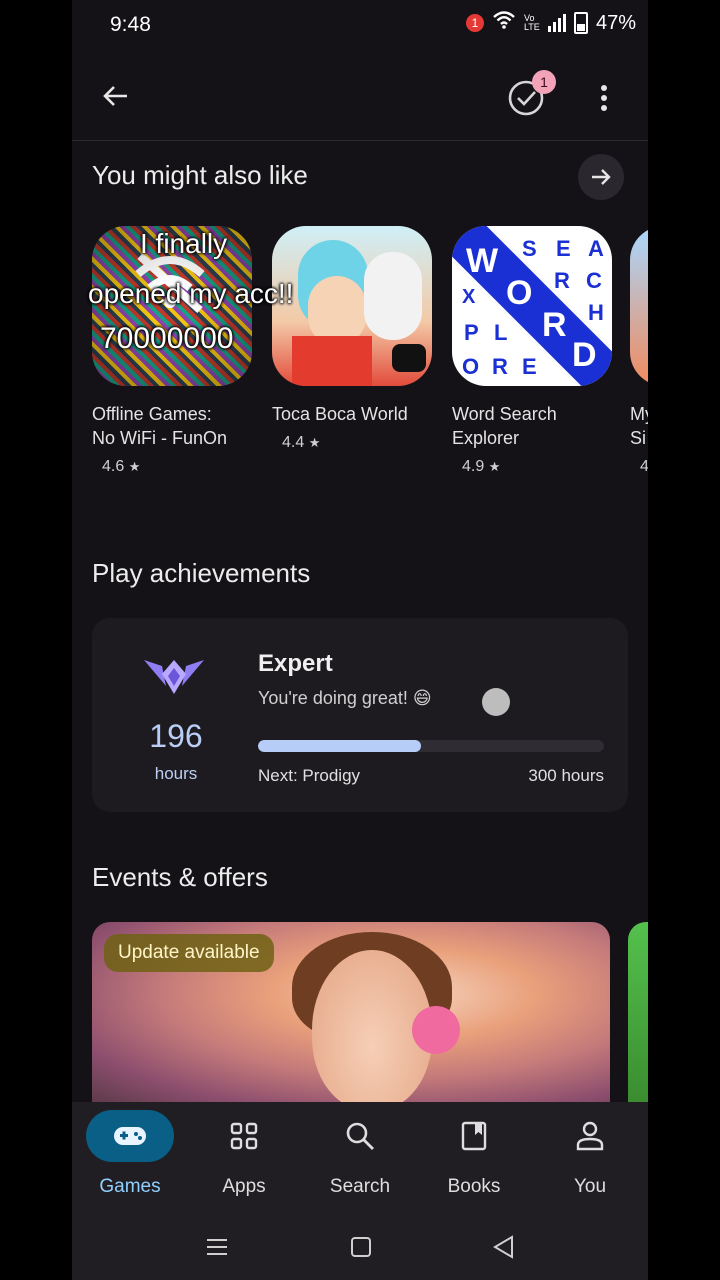  I want to click on achievements-title: Play achievements, so click(201, 573).